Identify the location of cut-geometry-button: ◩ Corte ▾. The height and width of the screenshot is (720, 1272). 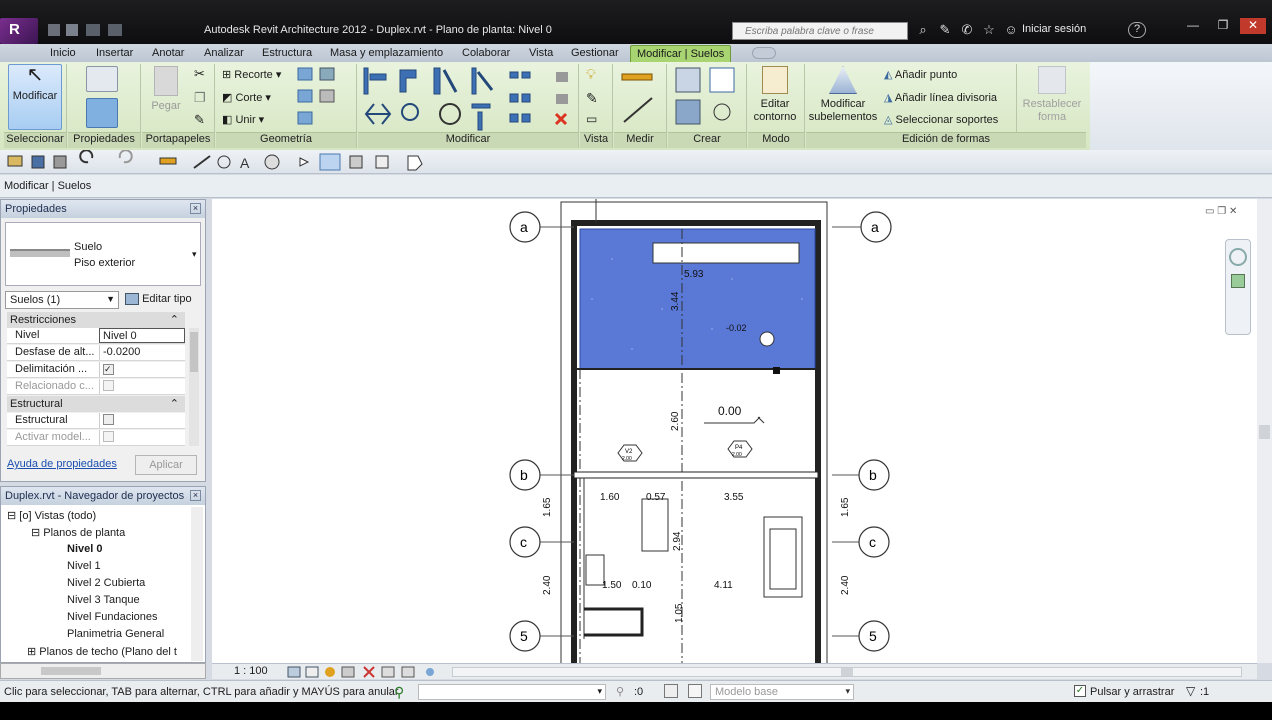
(246, 97).